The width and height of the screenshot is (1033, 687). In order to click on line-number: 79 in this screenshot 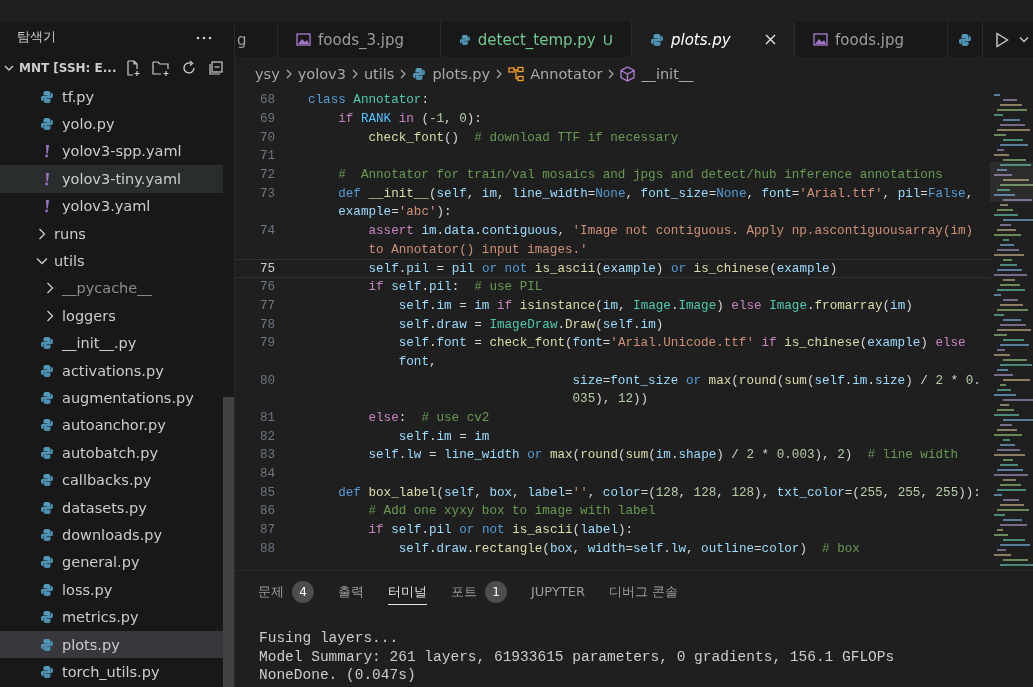, I will do `click(267, 343)`.